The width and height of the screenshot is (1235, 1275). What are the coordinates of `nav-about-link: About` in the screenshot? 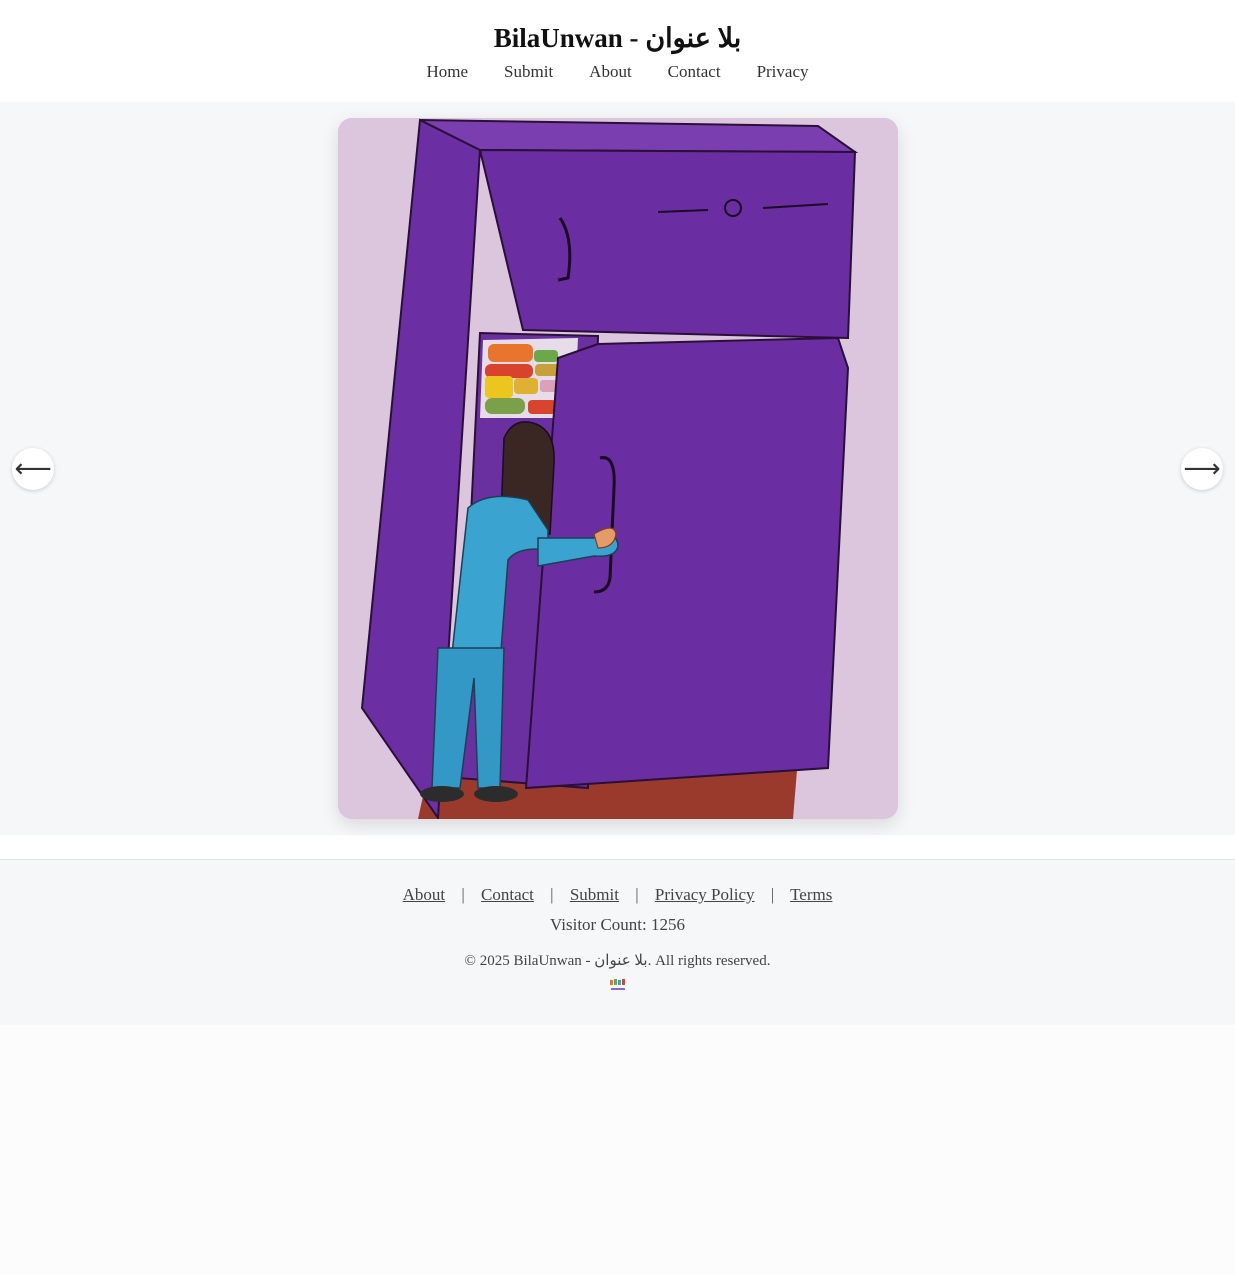 It's located at (610, 72).